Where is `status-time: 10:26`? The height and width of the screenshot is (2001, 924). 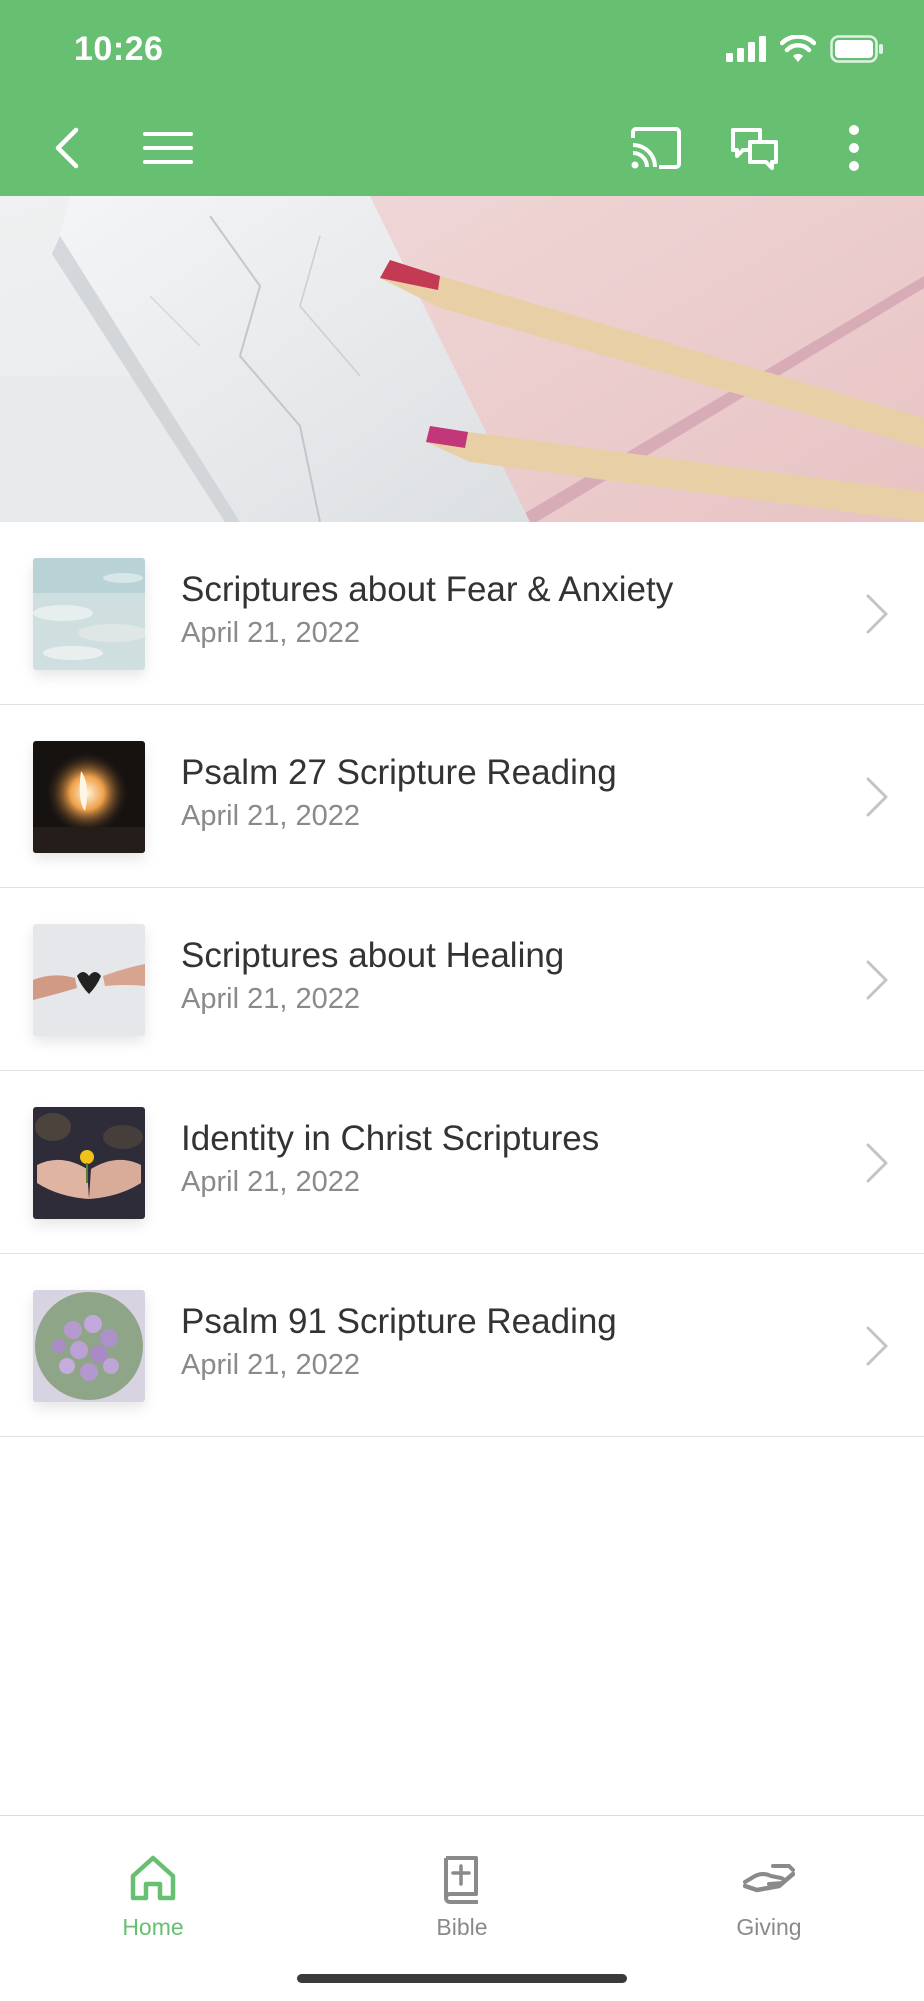
status-time: 10:26 is located at coordinates (119, 49).